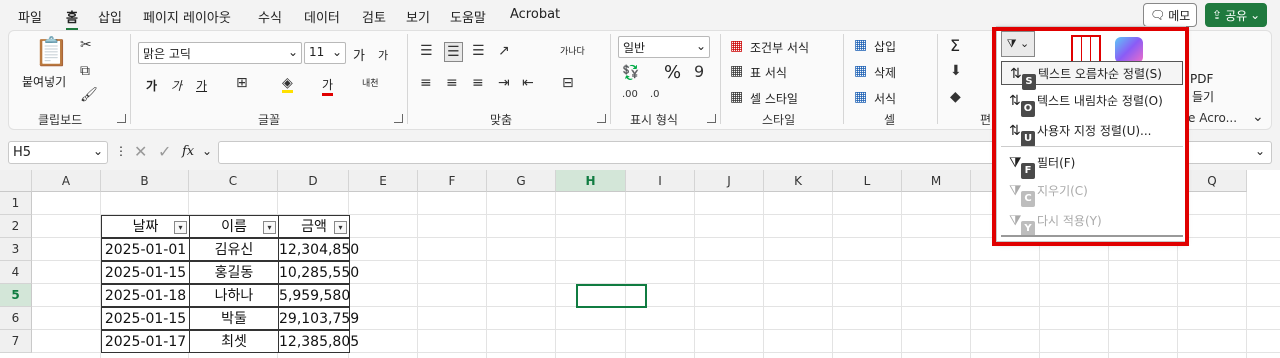 Image resolution: width=1280 pixels, height=358 pixels. What do you see at coordinates (151, 85) in the screenshot?
I see `bold-button: 가` at bounding box center [151, 85].